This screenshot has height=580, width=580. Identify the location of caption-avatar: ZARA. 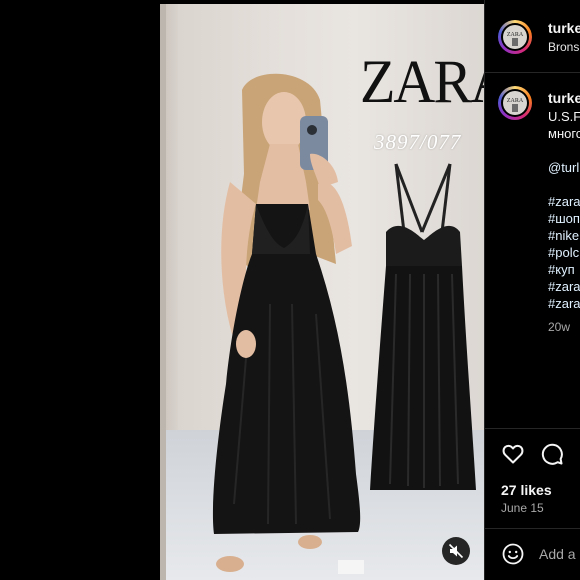
(515, 103).